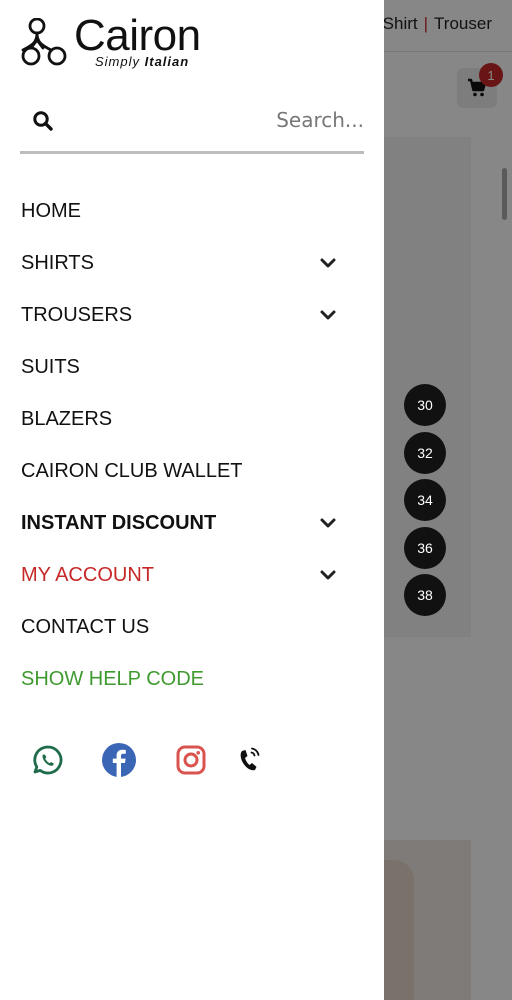  I want to click on menu-item-show-help-code: SHOW HELP CODE, so click(192, 679).